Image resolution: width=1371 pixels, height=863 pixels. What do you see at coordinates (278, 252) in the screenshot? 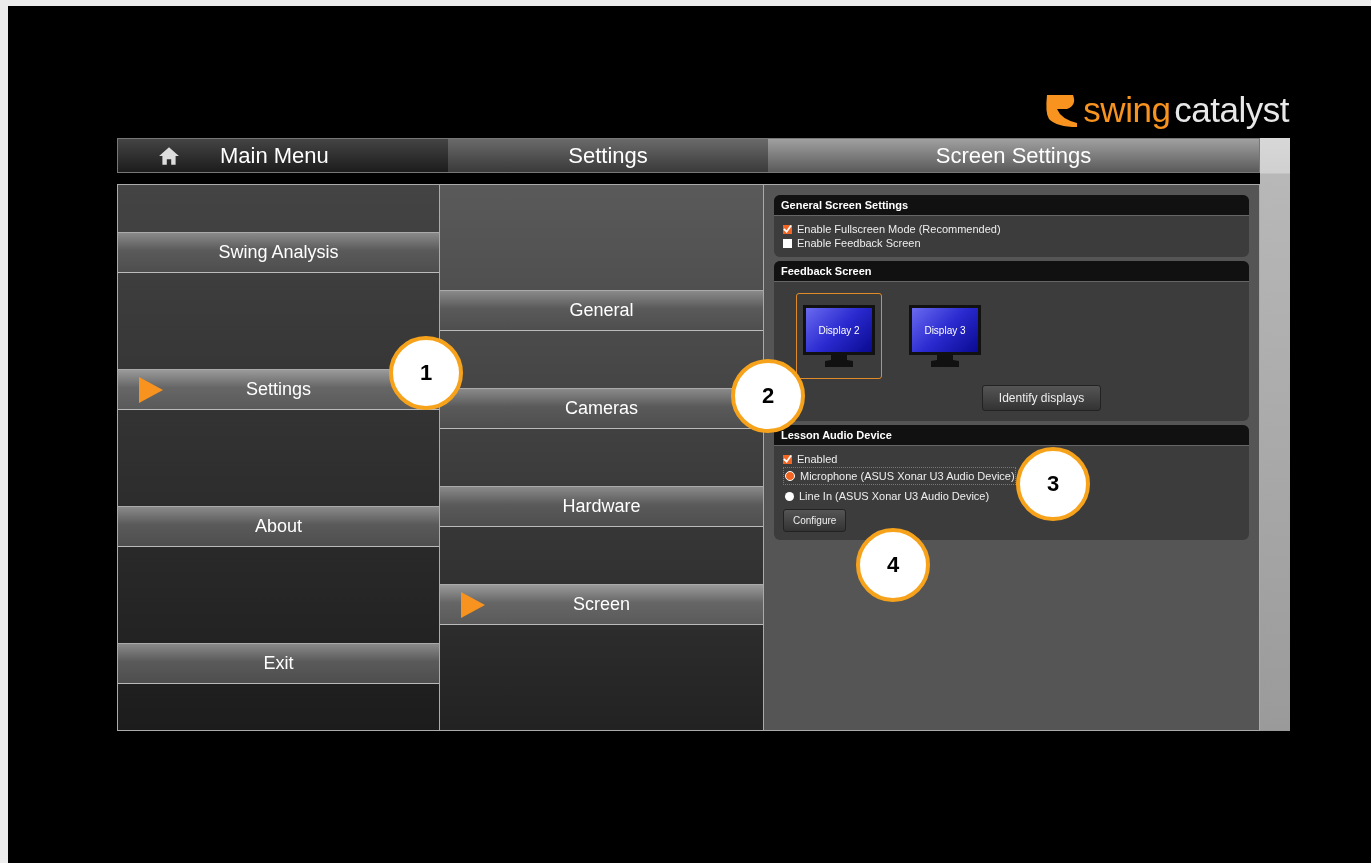
I see `menu-item: Swing Analysis` at bounding box center [278, 252].